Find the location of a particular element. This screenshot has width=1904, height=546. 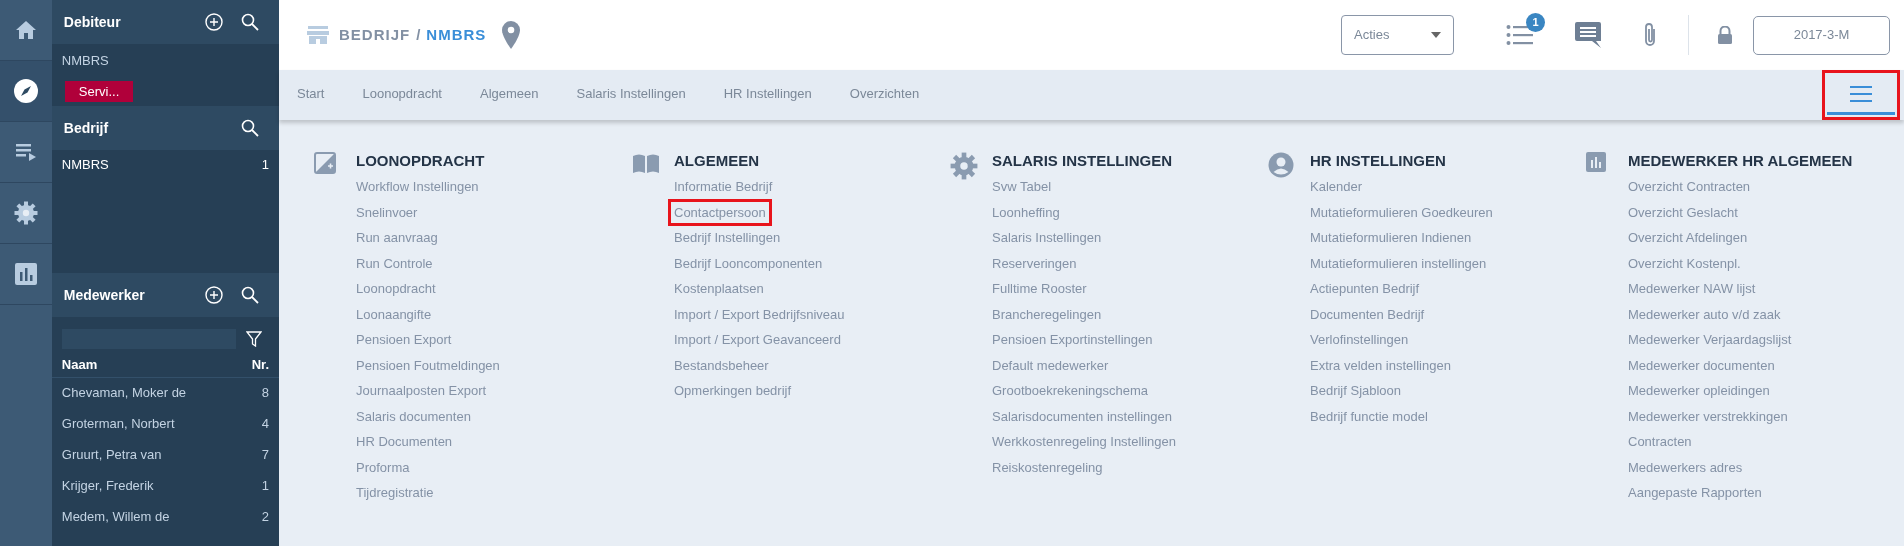

client-name: NMBRS is located at coordinates (165, 61).